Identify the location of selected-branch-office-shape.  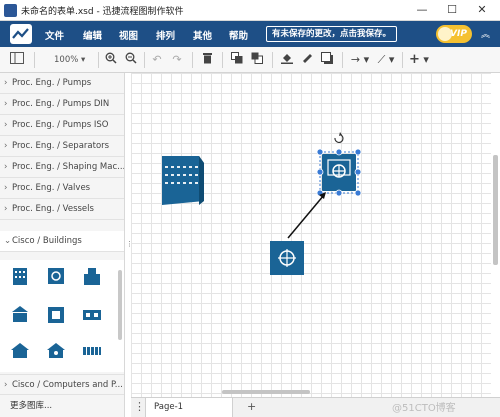
(339, 172).